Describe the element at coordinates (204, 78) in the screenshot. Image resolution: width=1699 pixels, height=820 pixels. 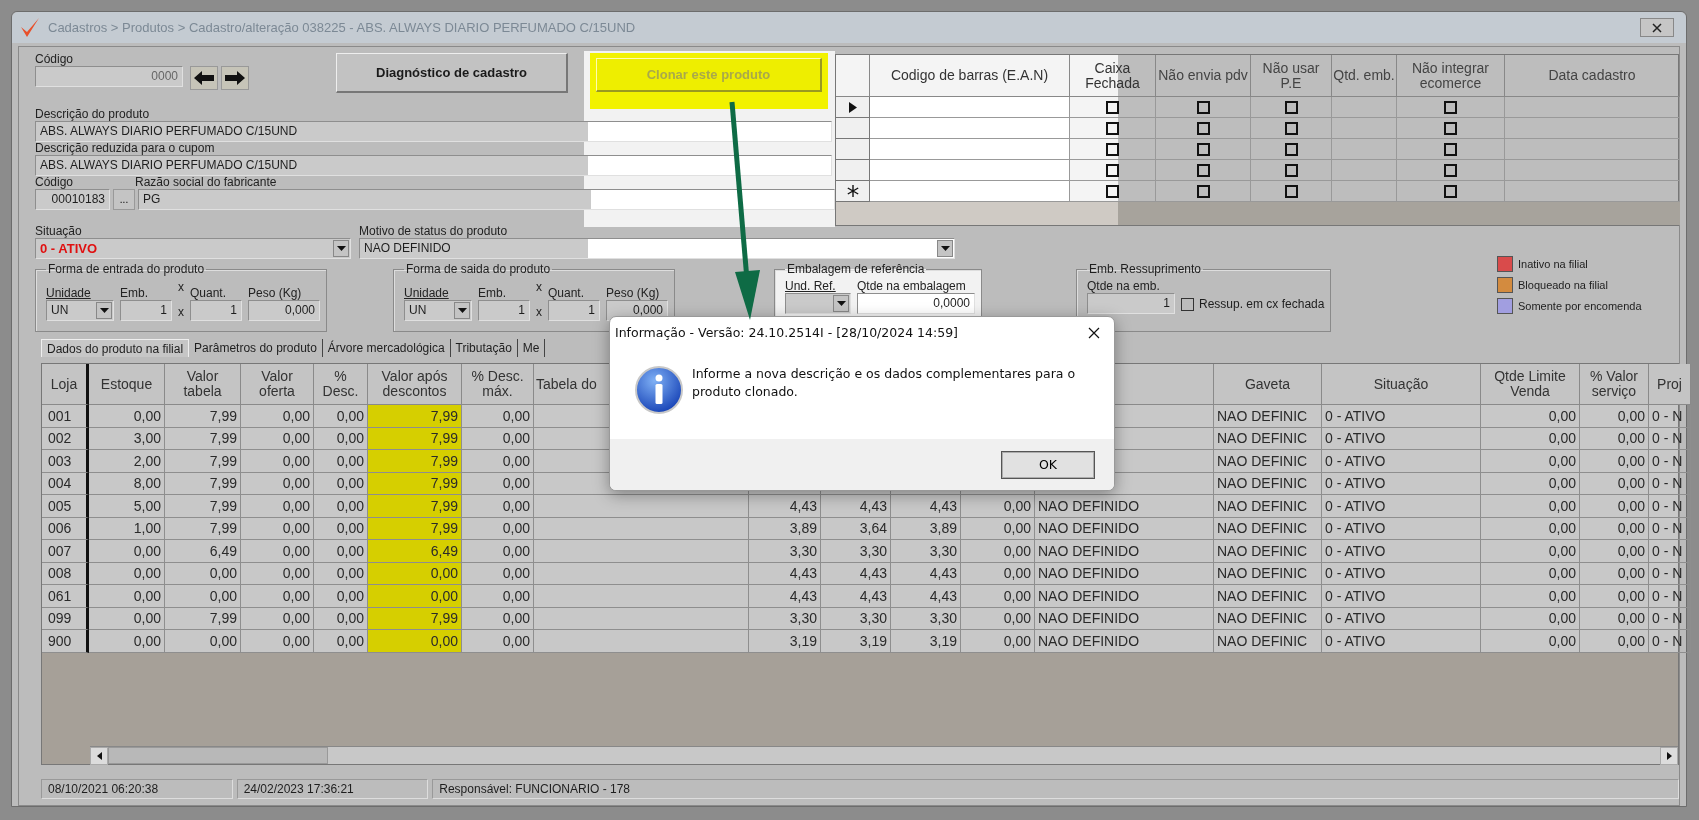
I see `previous-button` at that location.